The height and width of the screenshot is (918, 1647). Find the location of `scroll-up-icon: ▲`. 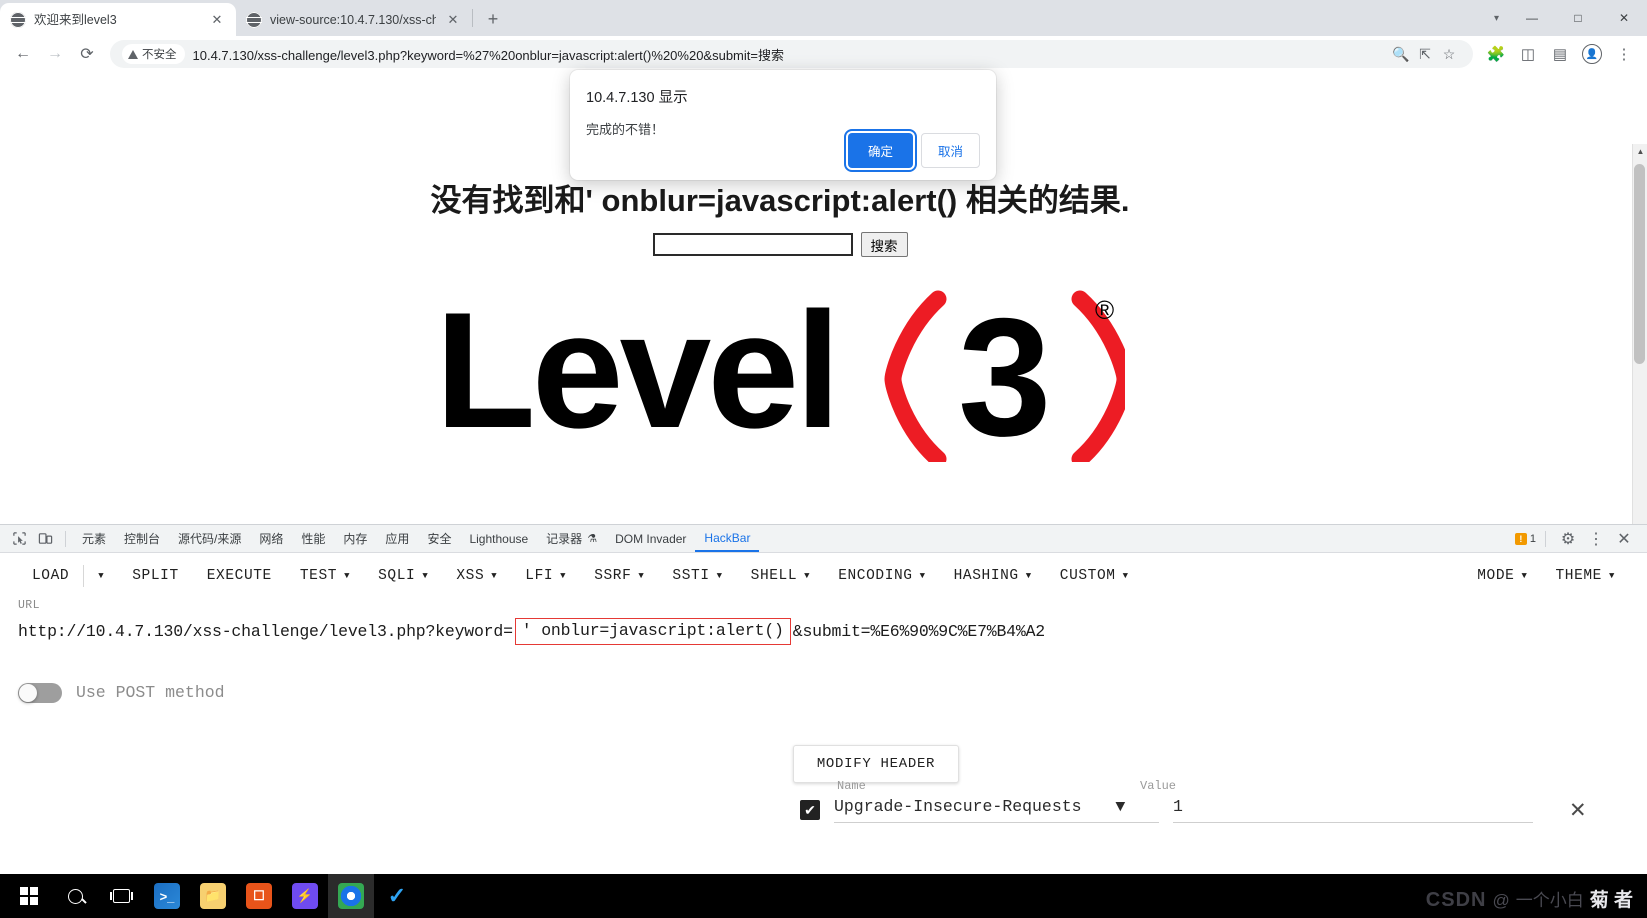

scroll-up-icon: ▲ is located at coordinates (1640, 151).